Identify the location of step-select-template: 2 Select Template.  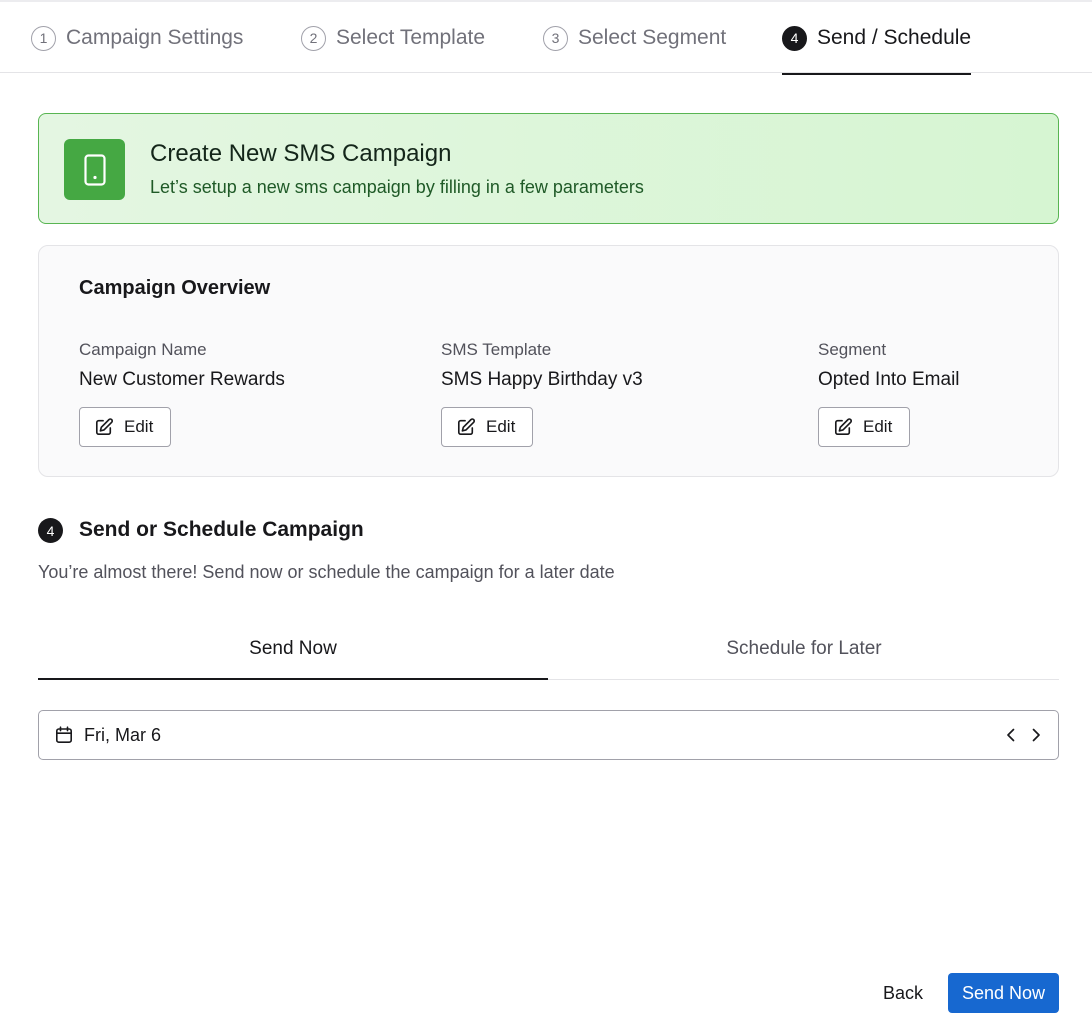
(393, 38).